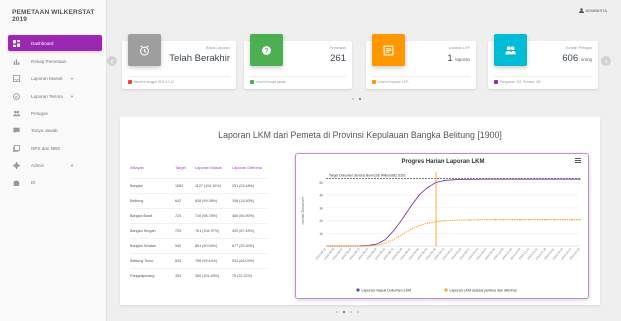 This screenshot has height=321, width=621. What do you see at coordinates (72, 165) in the screenshot?
I see `chevron-down-icon: ▼` at bounding box center [72, 165].